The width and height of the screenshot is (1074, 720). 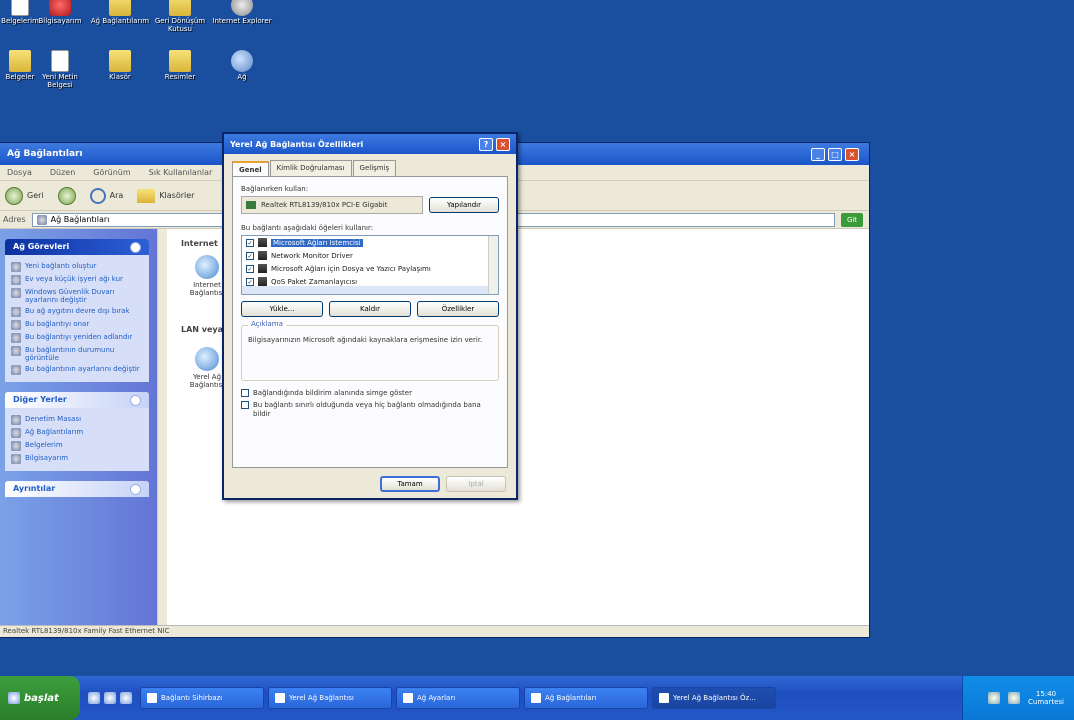 What do you see at coordinates (126, 698) in the screenshot?
I see `media-player-icon` at bounding box center [126, 698].